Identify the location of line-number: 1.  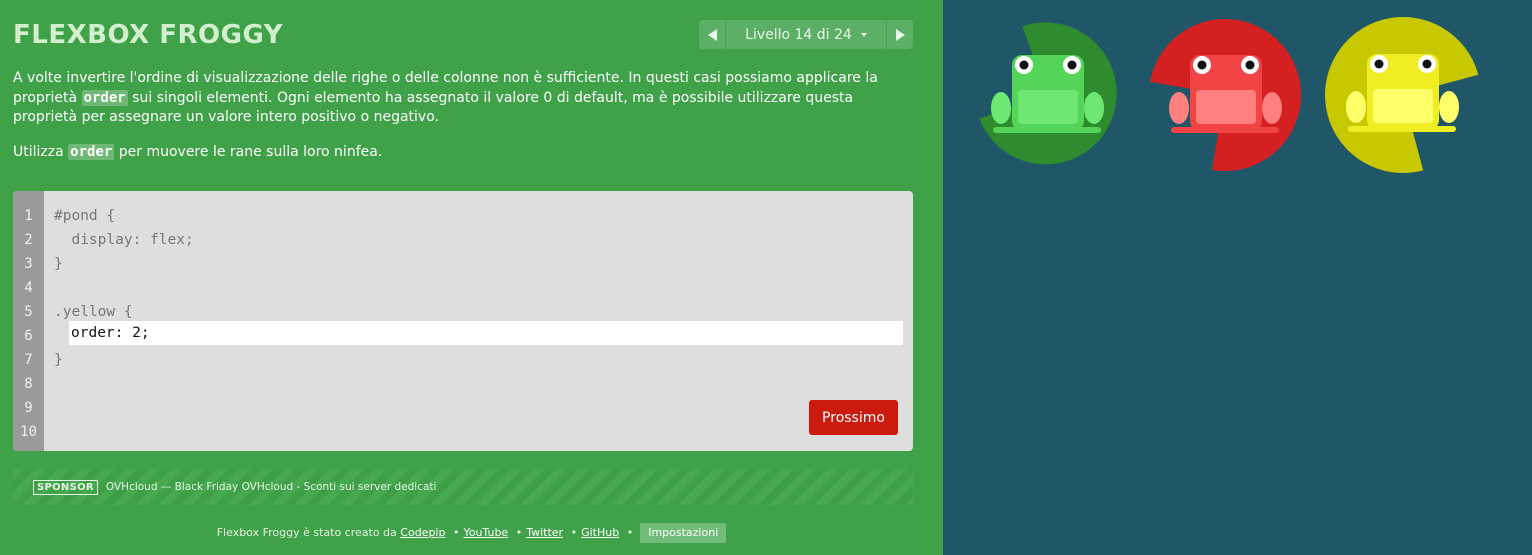
(28, 216).